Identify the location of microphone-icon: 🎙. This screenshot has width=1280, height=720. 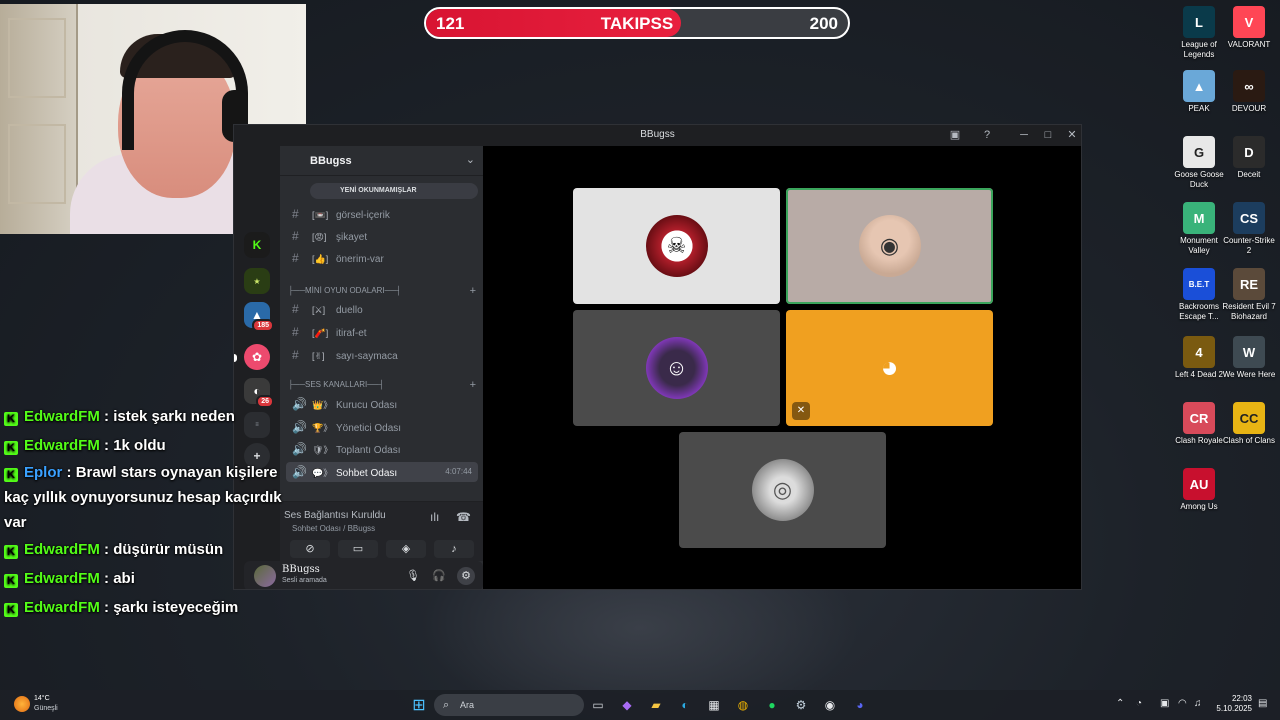
(413, 576).